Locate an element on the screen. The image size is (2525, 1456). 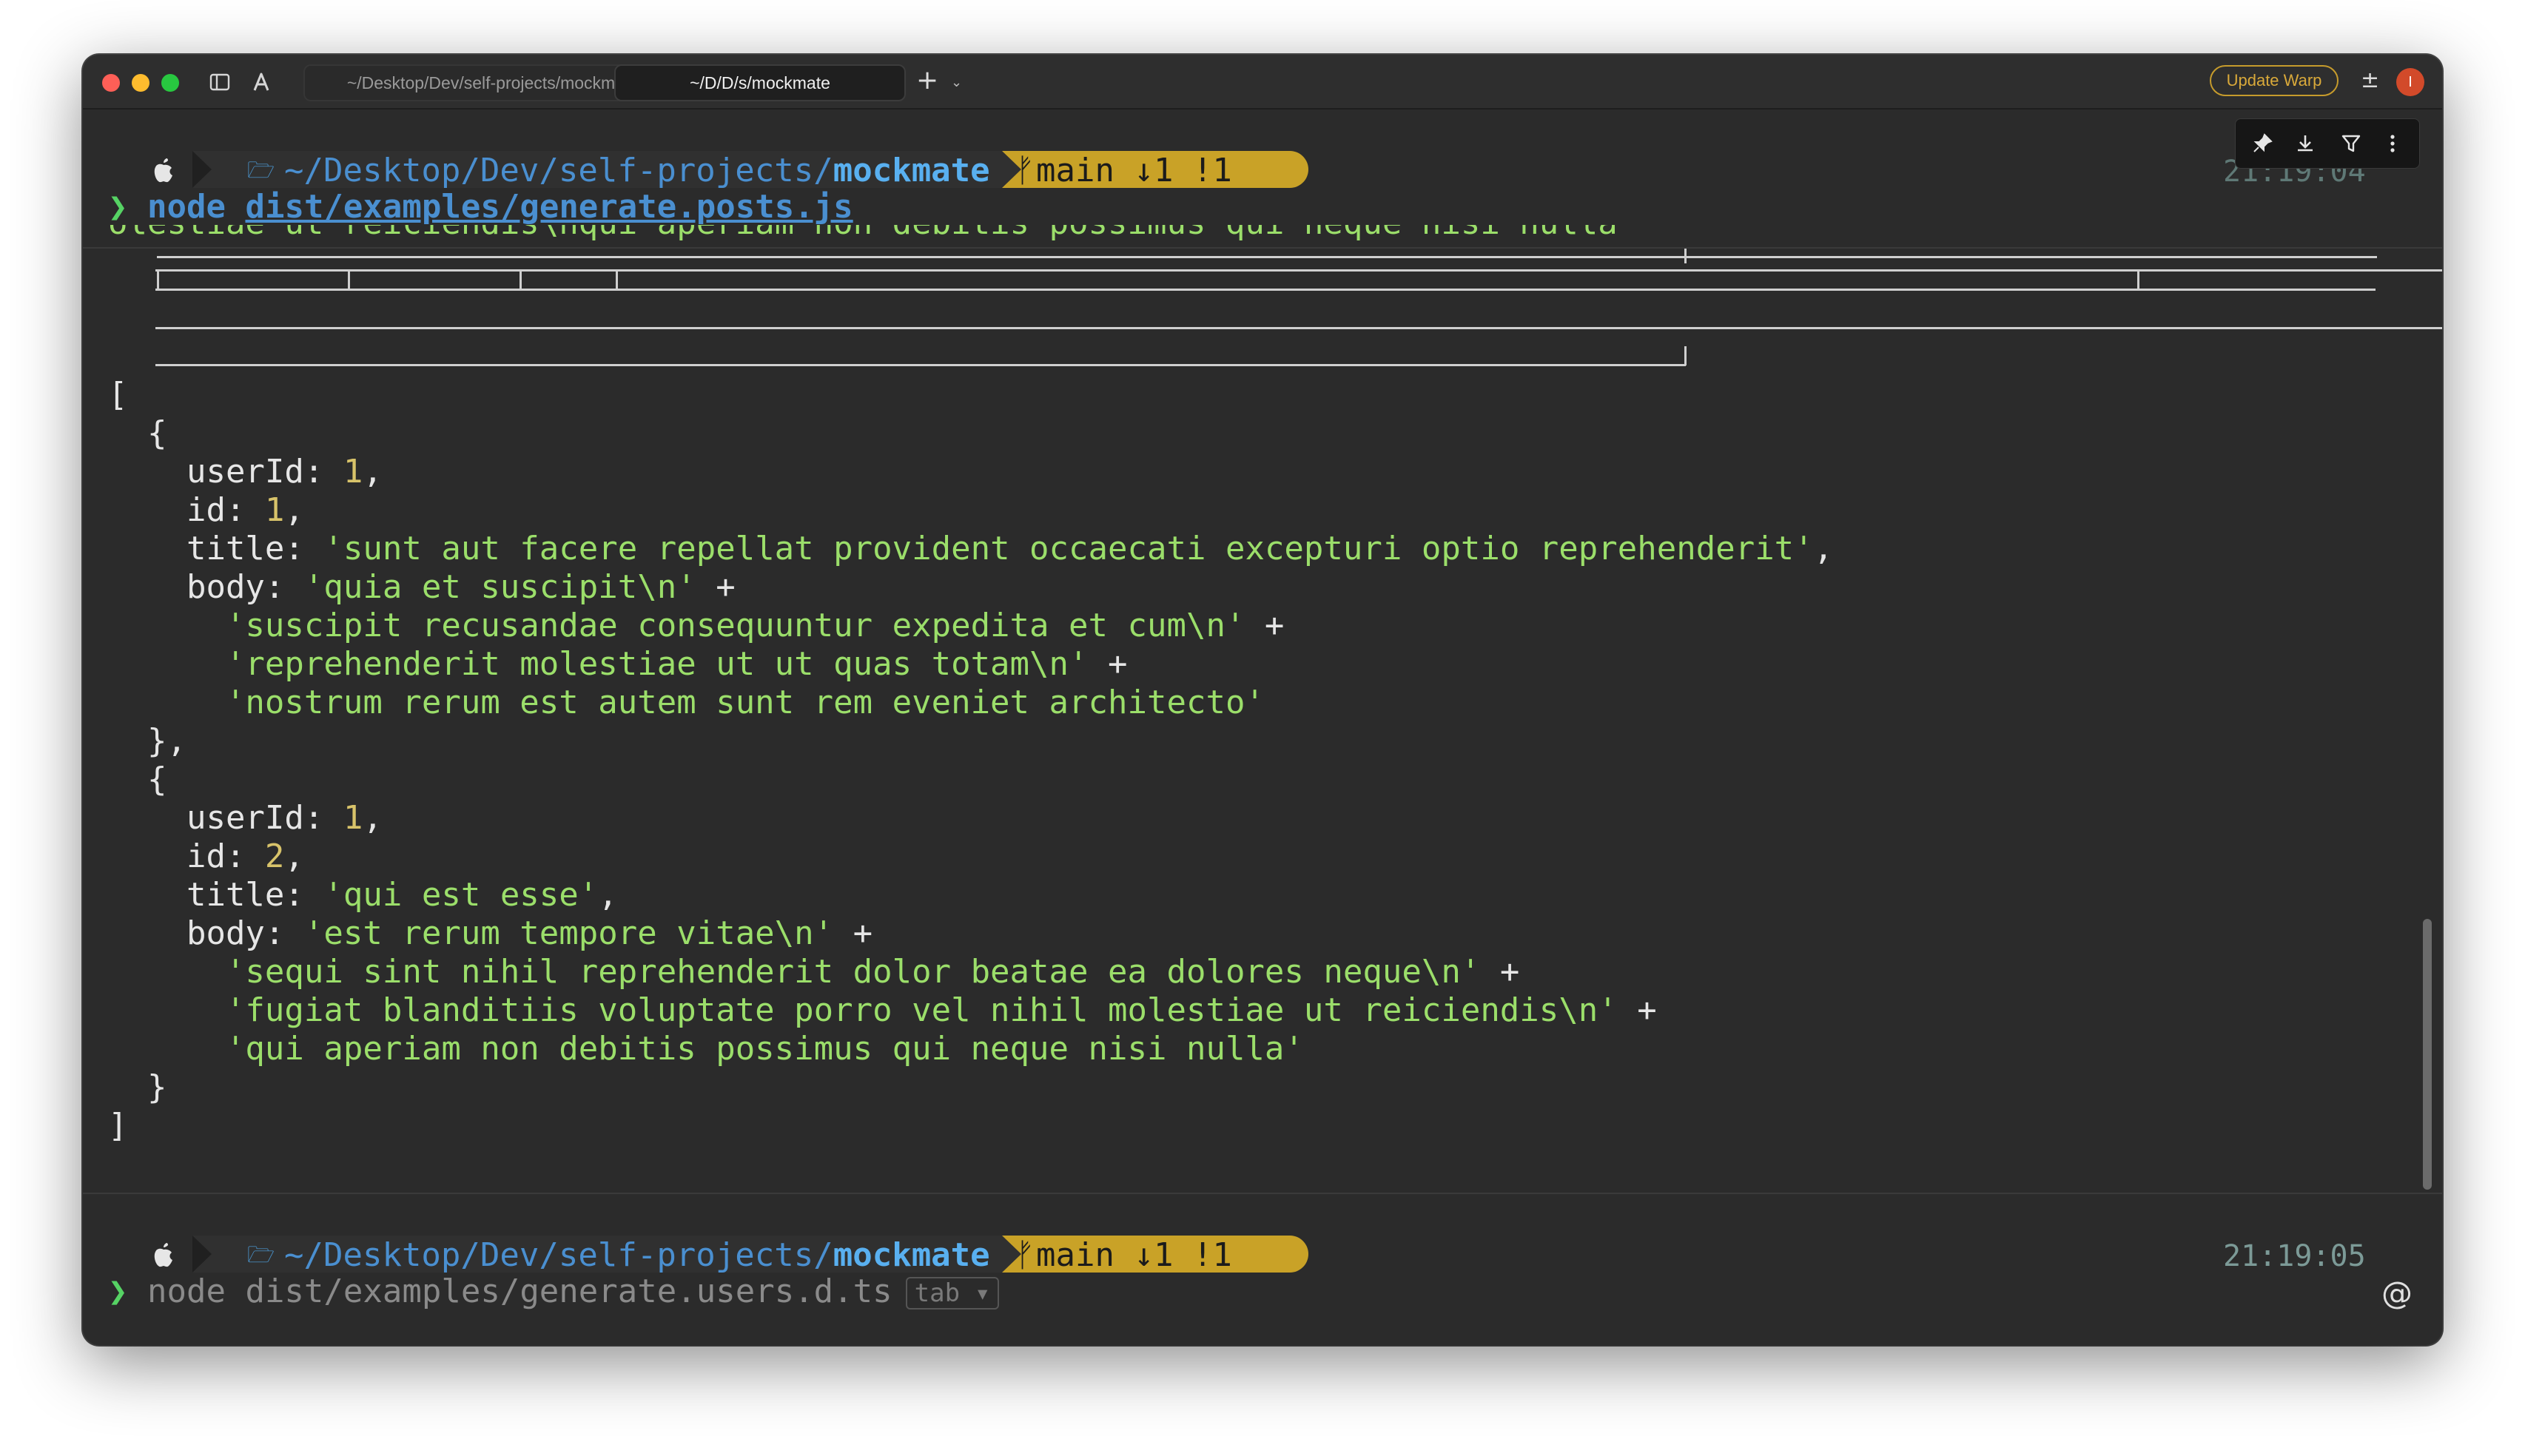
tab-label: ~/D/D/s/mockmate is located at coordinates (760, 83).